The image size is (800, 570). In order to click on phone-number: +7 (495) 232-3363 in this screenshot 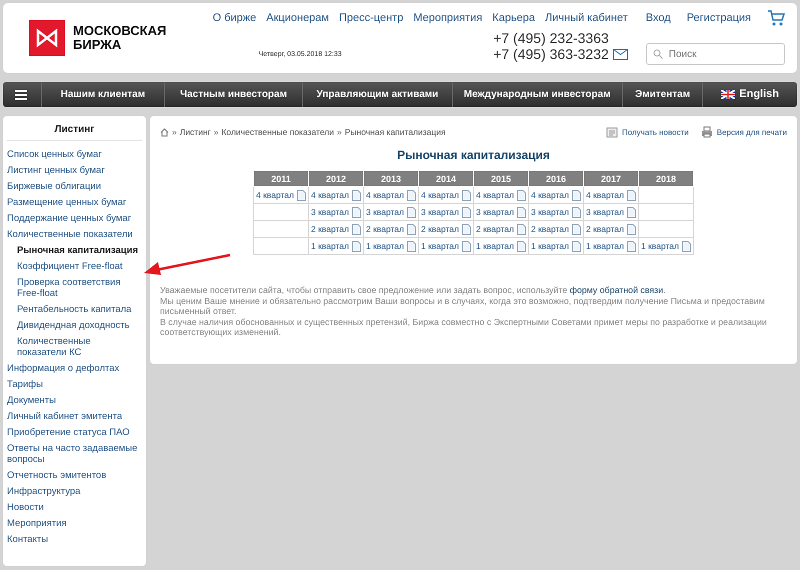, I will do `click(551, 38)`.